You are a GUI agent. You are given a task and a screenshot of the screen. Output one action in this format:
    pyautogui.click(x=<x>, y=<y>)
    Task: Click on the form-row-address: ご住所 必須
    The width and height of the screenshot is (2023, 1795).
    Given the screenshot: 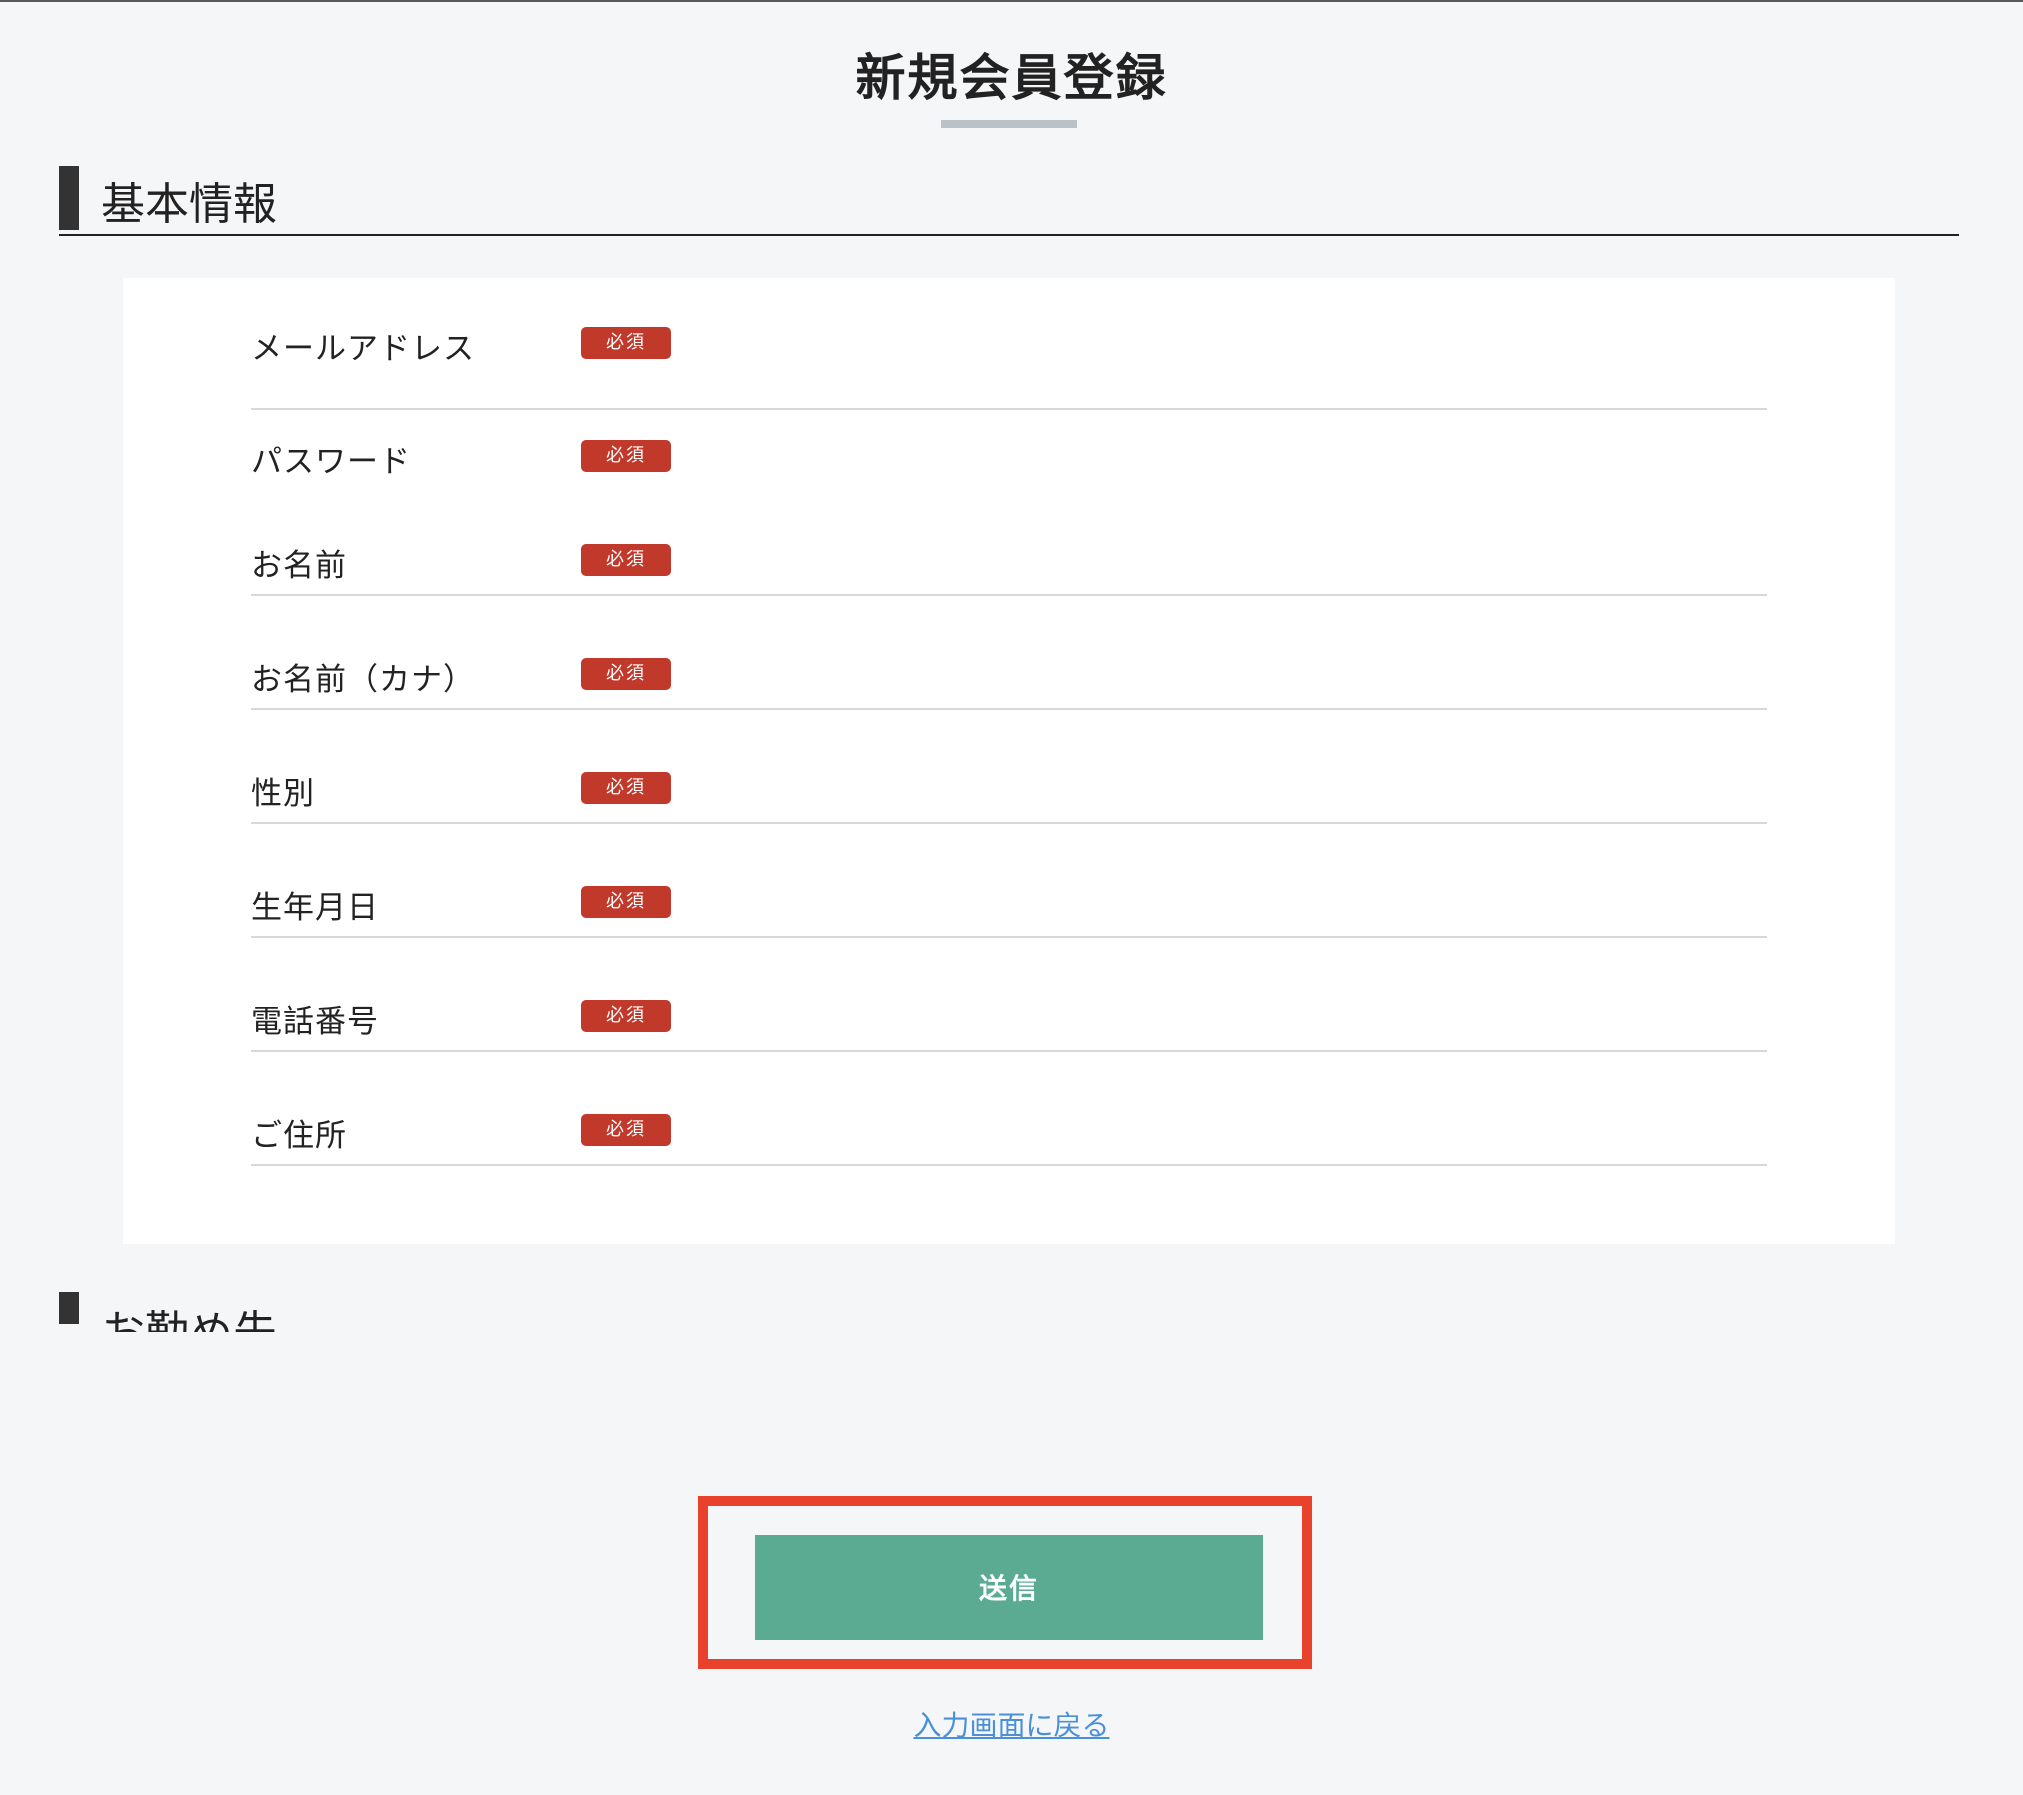 What is the action you would take?
    pyautogui.click(x=1009, y=1152)
    